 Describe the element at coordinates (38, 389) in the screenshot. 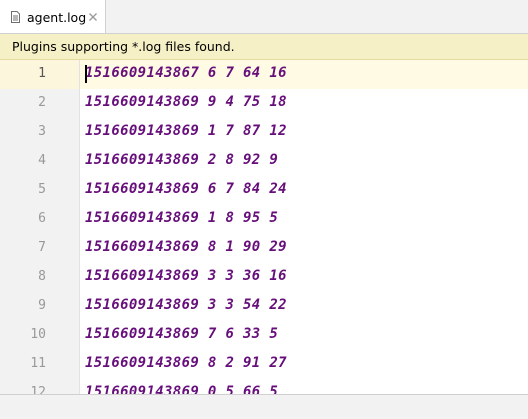

I see `line-number: 12` at that location.